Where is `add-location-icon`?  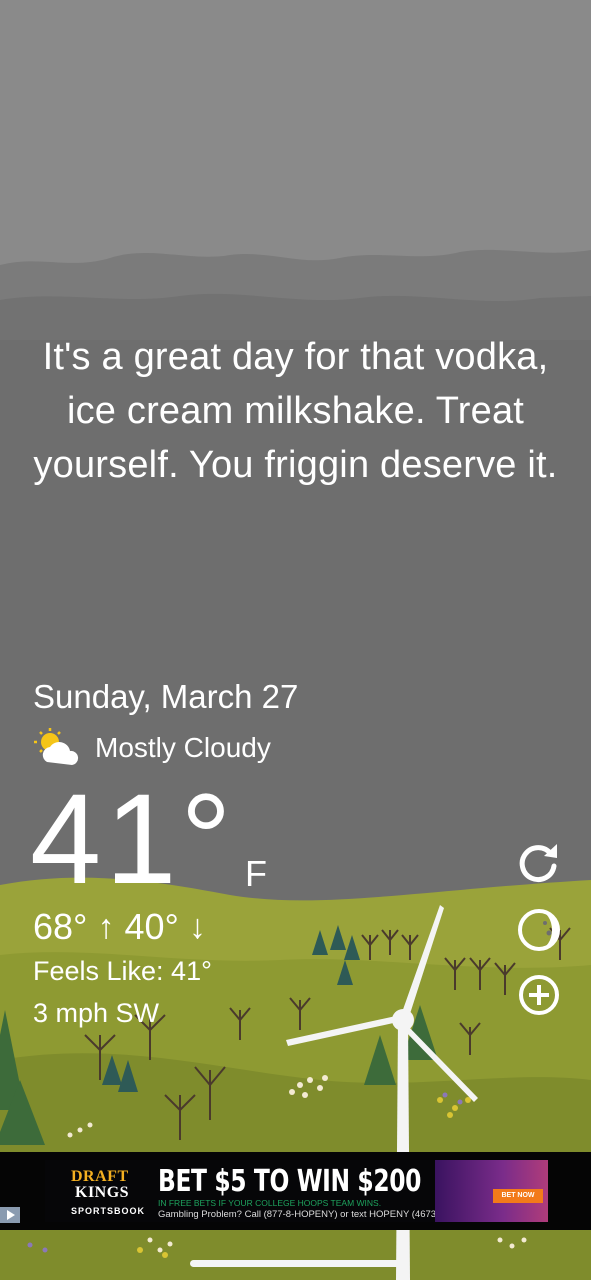
add-location-icon is located at coordinates (539, 995).